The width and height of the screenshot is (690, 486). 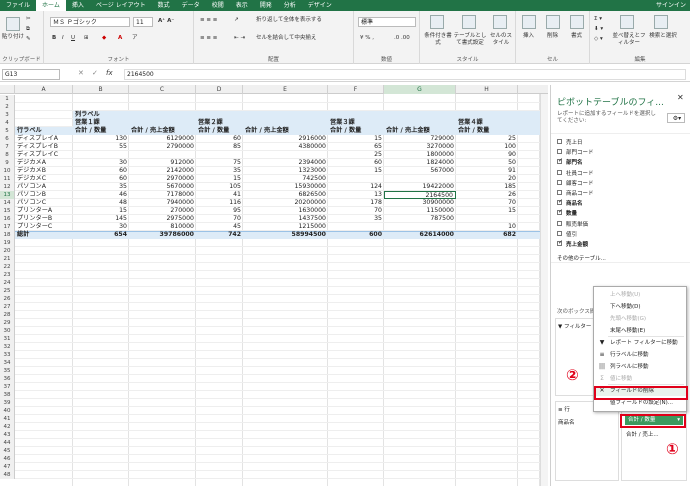 I want to click on row-item-label: パソコンA, so click(x=44, y=187).